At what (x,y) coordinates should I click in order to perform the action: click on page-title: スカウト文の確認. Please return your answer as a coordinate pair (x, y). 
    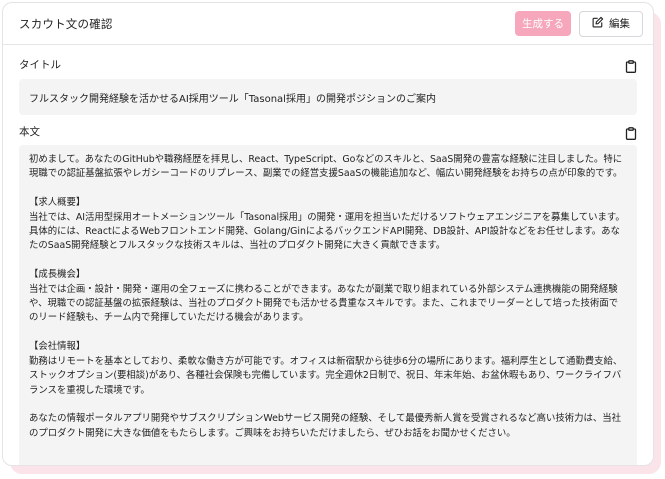
    Looking at the image, I should click on (66, 23).